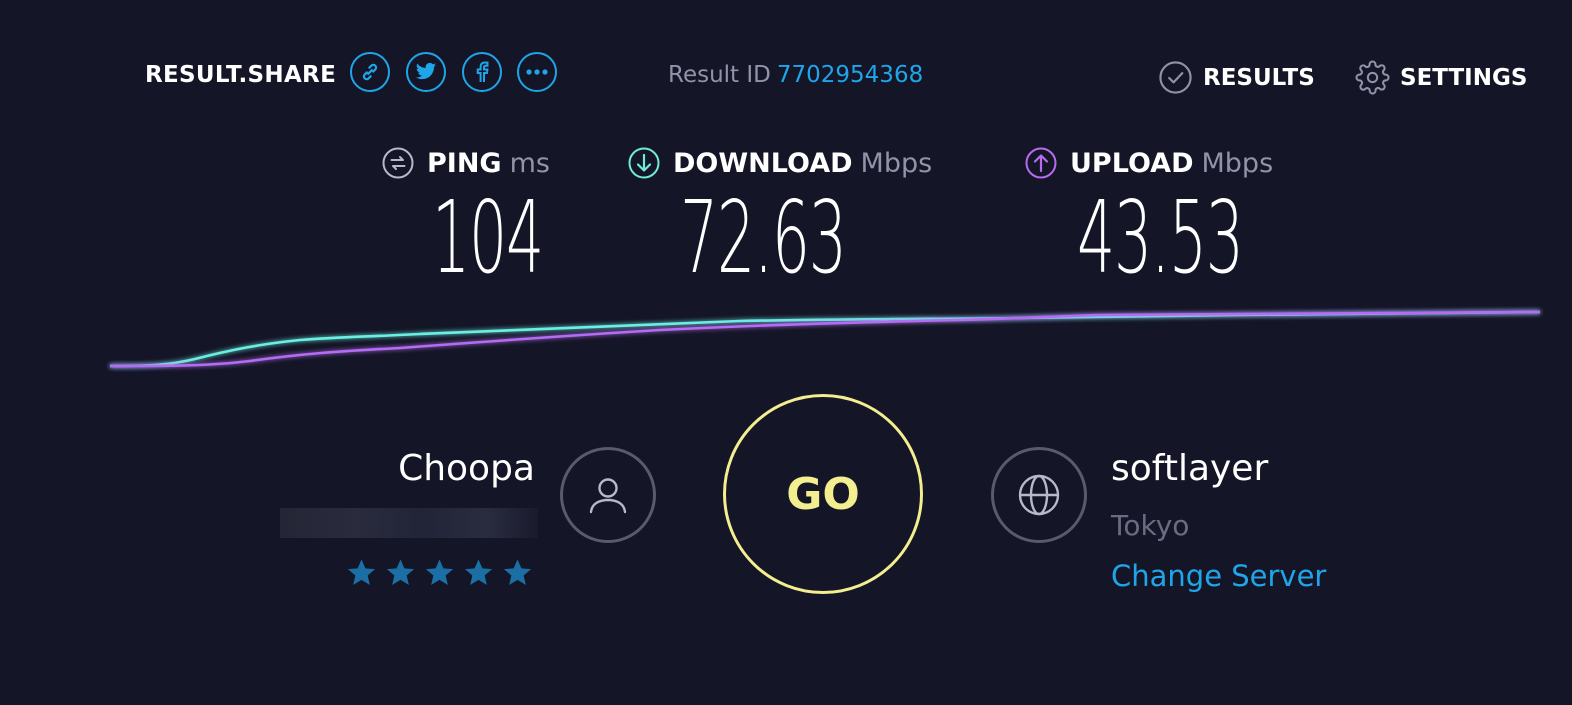  Describe the element at coordinates (1175, 77) in the screenshot. I see `check-circle-icon` at that location.